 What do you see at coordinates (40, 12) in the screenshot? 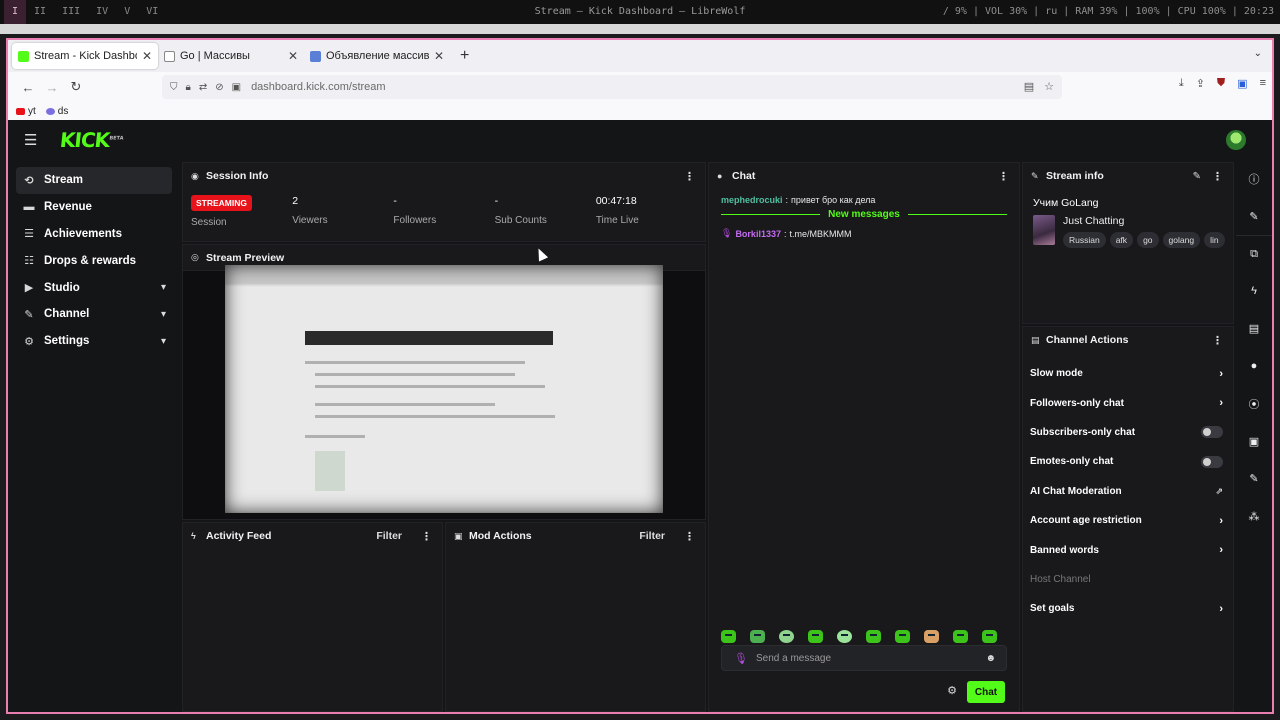
I see `workspace-2: II` at bounding box center [40, 12].